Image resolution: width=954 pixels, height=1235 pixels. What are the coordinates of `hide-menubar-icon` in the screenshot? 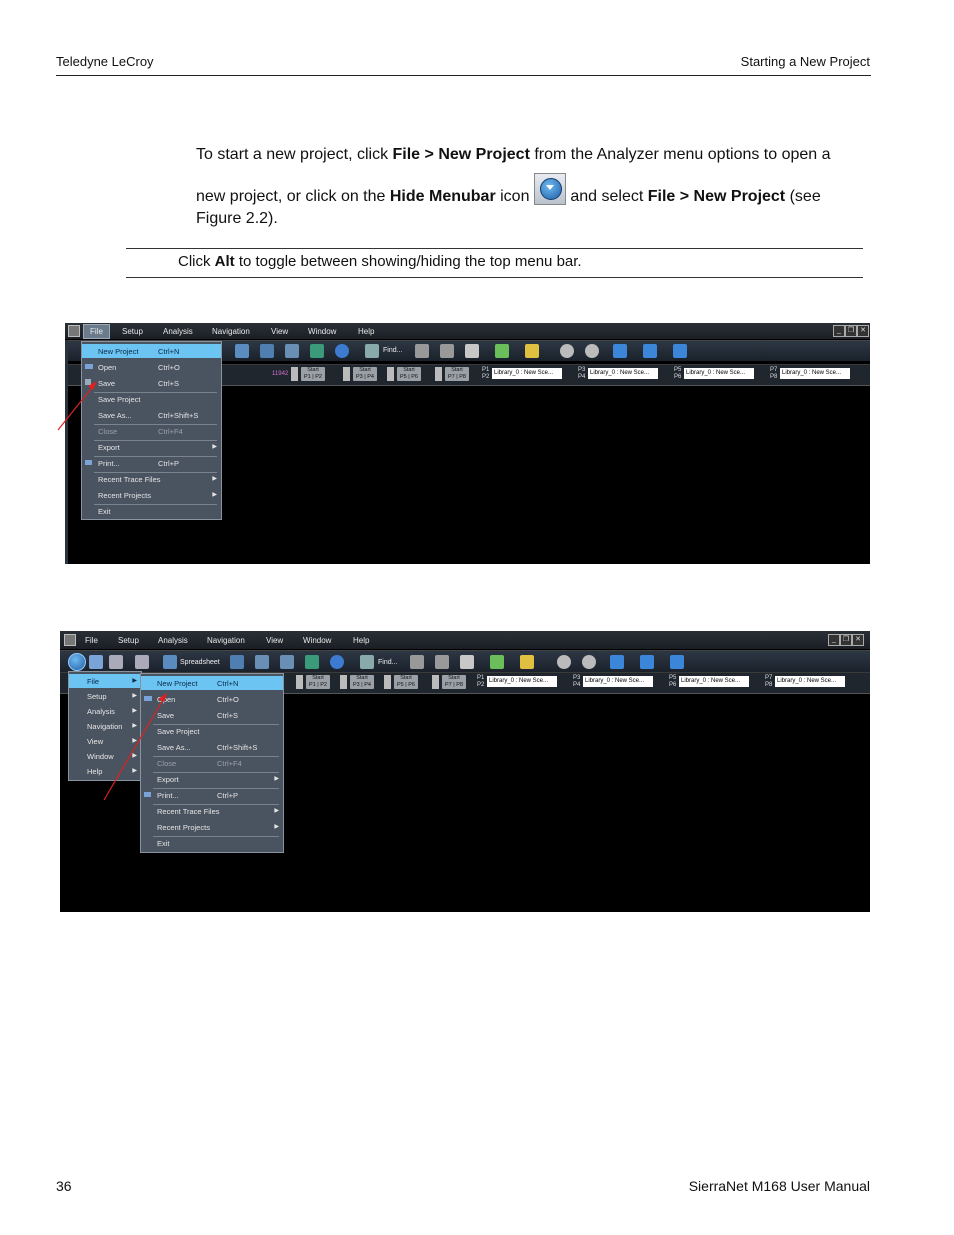 It's located at (77, 662).